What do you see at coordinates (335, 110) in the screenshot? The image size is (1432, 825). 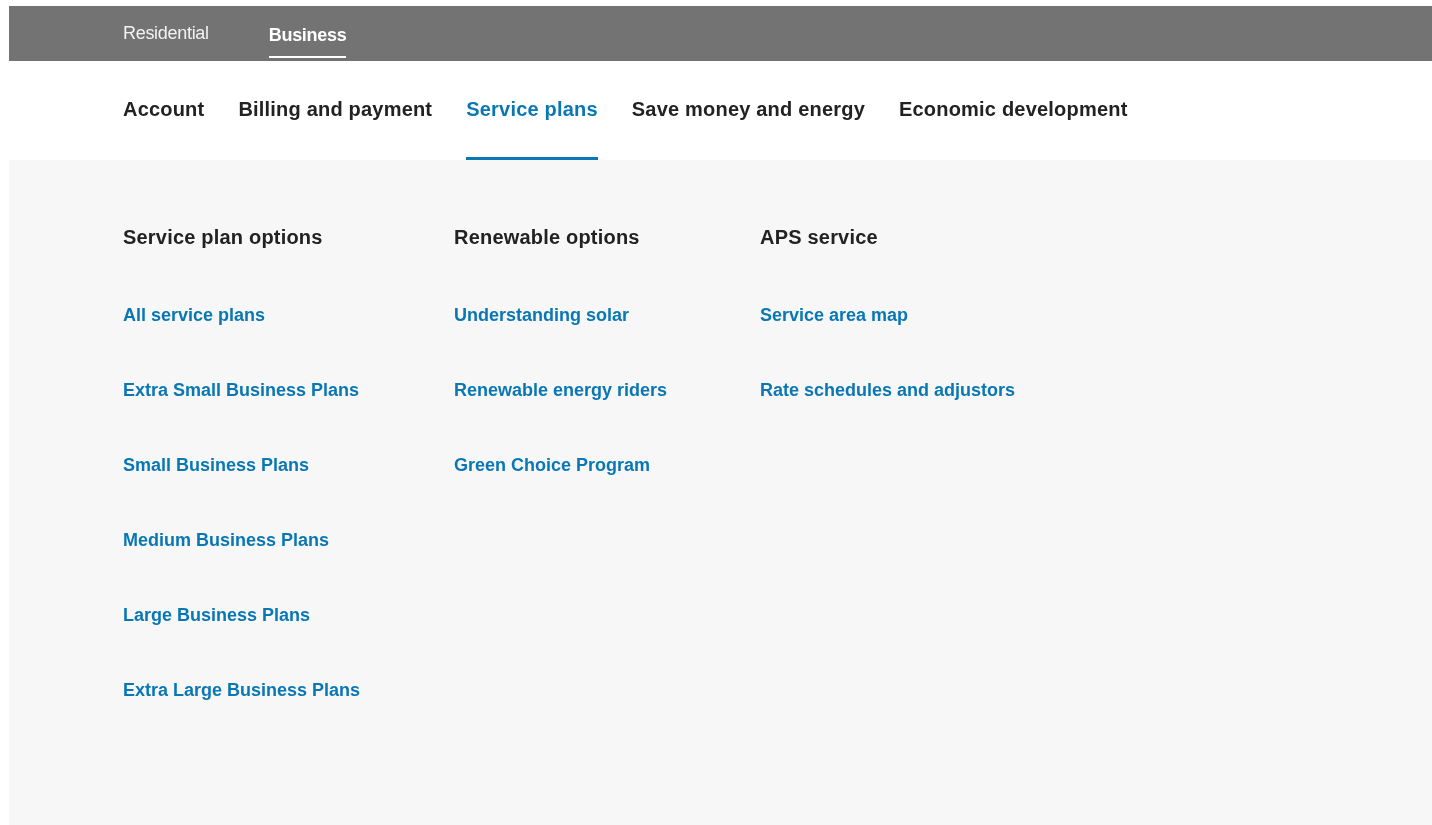 I see `nav-tab: Billing and payment` at bounding box center [335, 110].